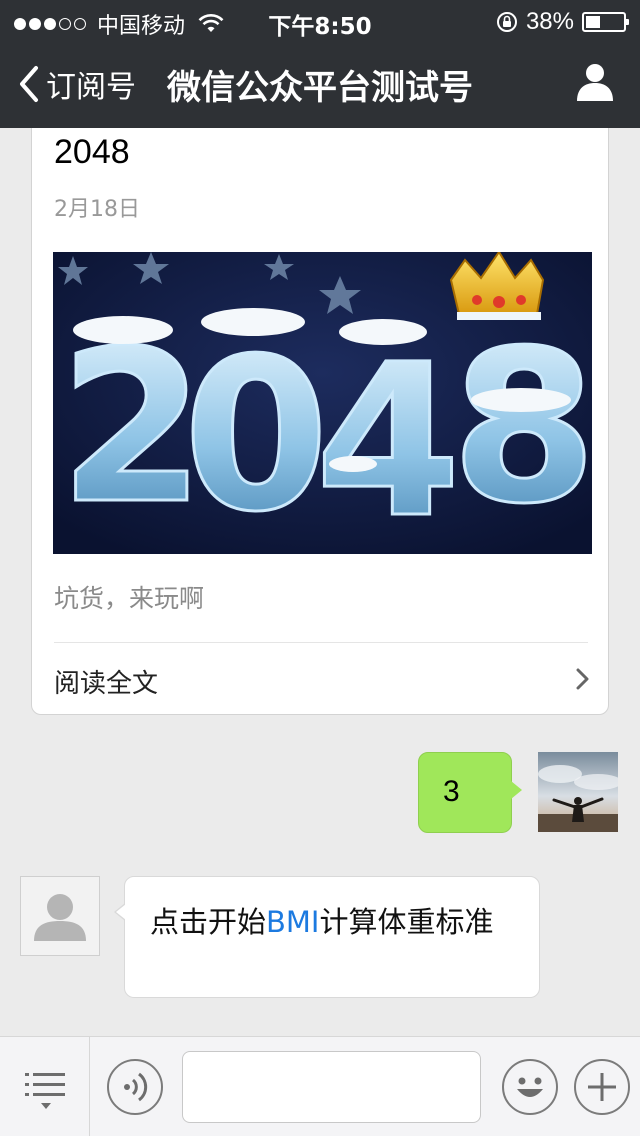 Image resolution: width=640 pixels, height=1136 pixels. I want to click on list-menu-icon, so click(45, 1091).